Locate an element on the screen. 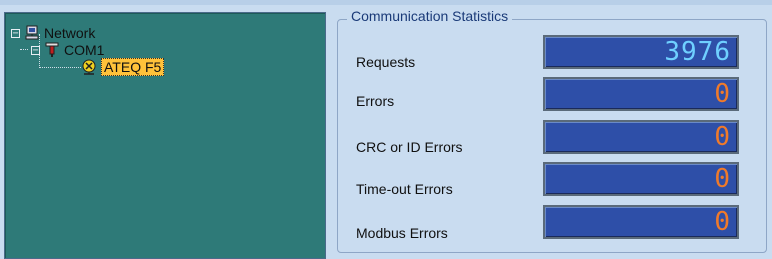 The height and width of the screenshot is (259, 772). tree-item-network: − Network is located at coordinates (53, 33).